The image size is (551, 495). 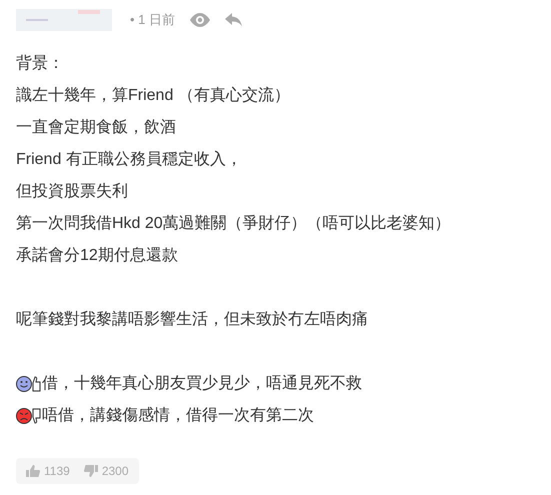 What do you see at coordinates (129, 160) in the screenshot?
I see `post-text-line: Friend 有正職公務員穩定收入，` at bounding box center [129, 160].